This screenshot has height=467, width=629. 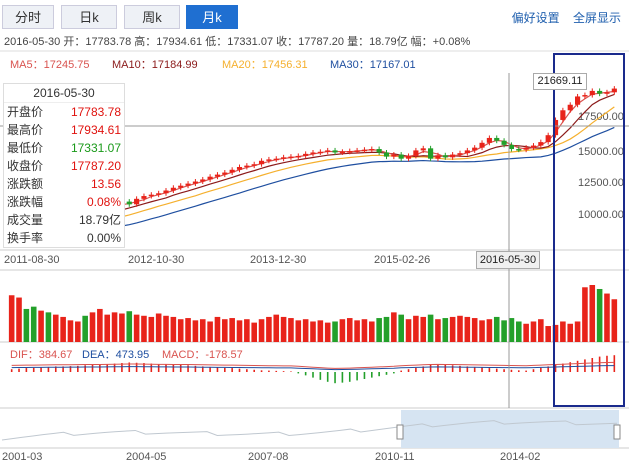 What do you see at coordinates (64, 130) in the screenshot?
I see `ohlc-row: 最高价 17934.61` at bounding box center [64, 130].